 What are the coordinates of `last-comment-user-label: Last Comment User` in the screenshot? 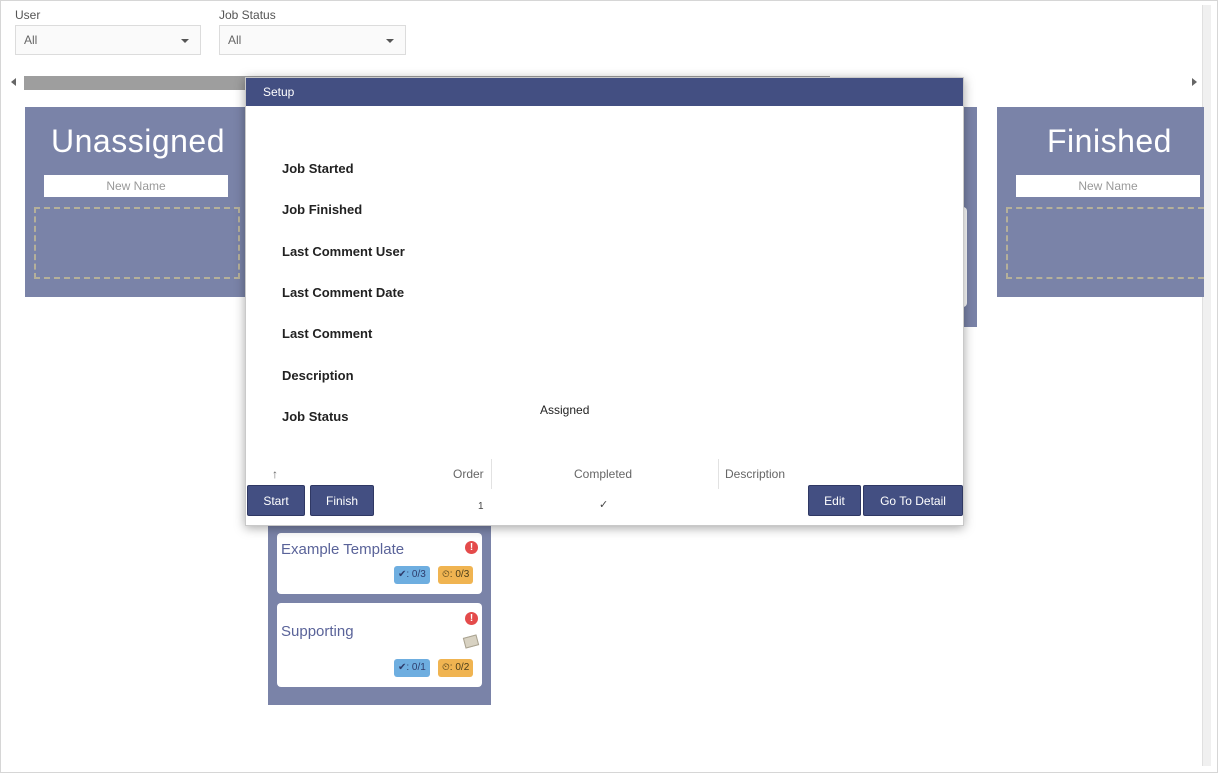 It's located at (343, 251).